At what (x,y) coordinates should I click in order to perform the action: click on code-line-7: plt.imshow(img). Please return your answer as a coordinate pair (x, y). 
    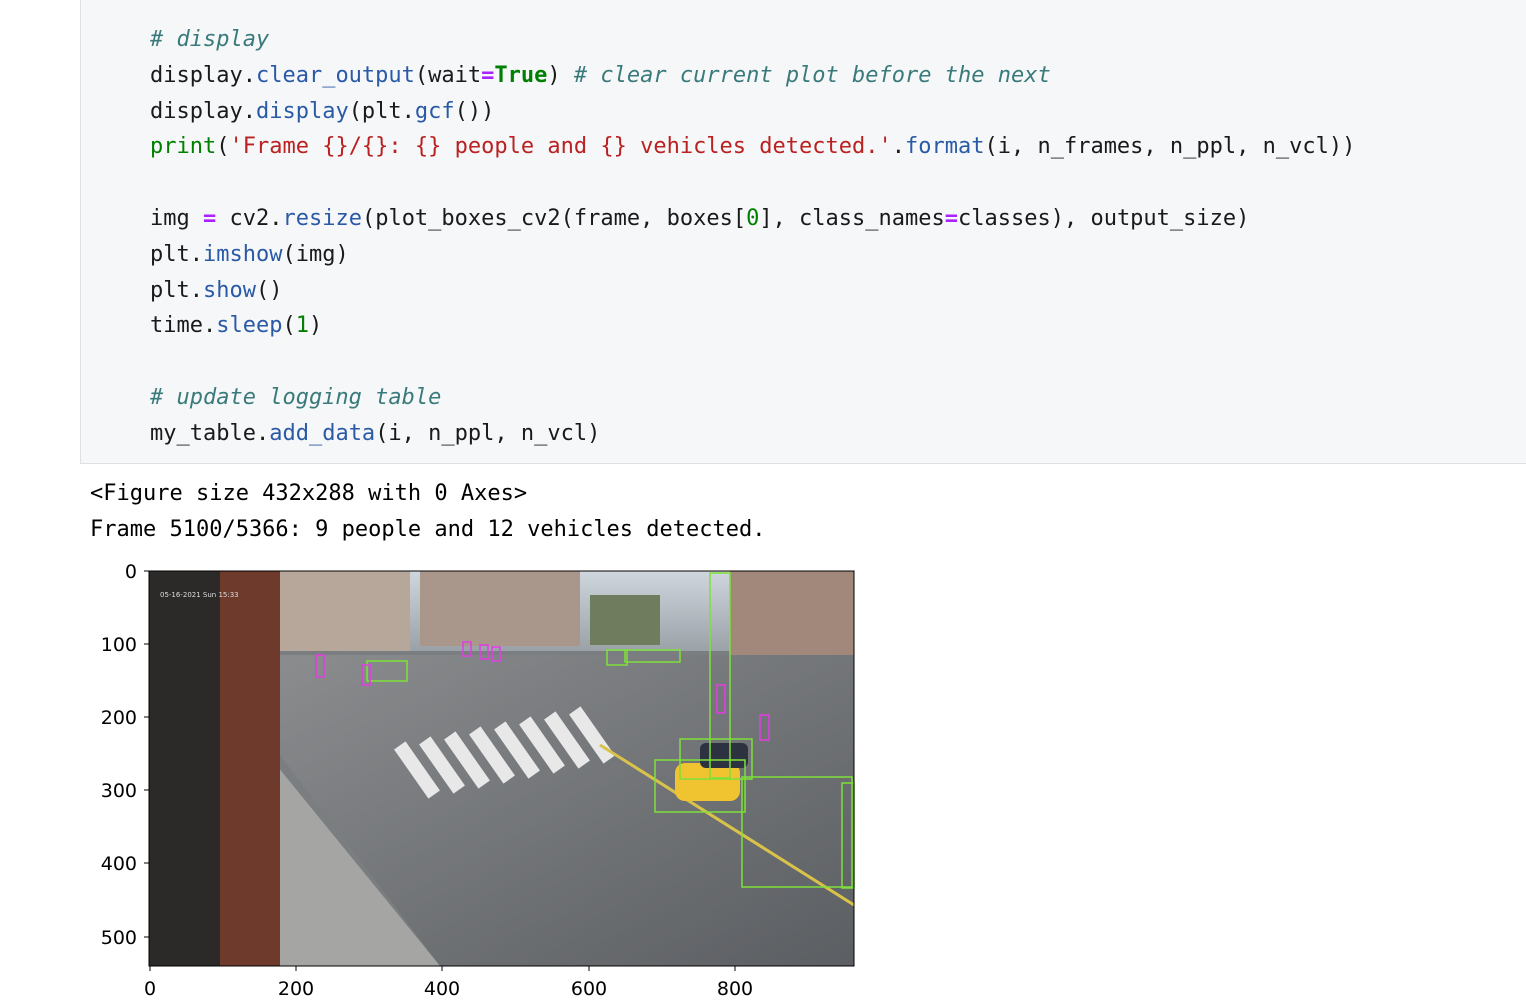
    Looking at the image, I should click on (249, 254).